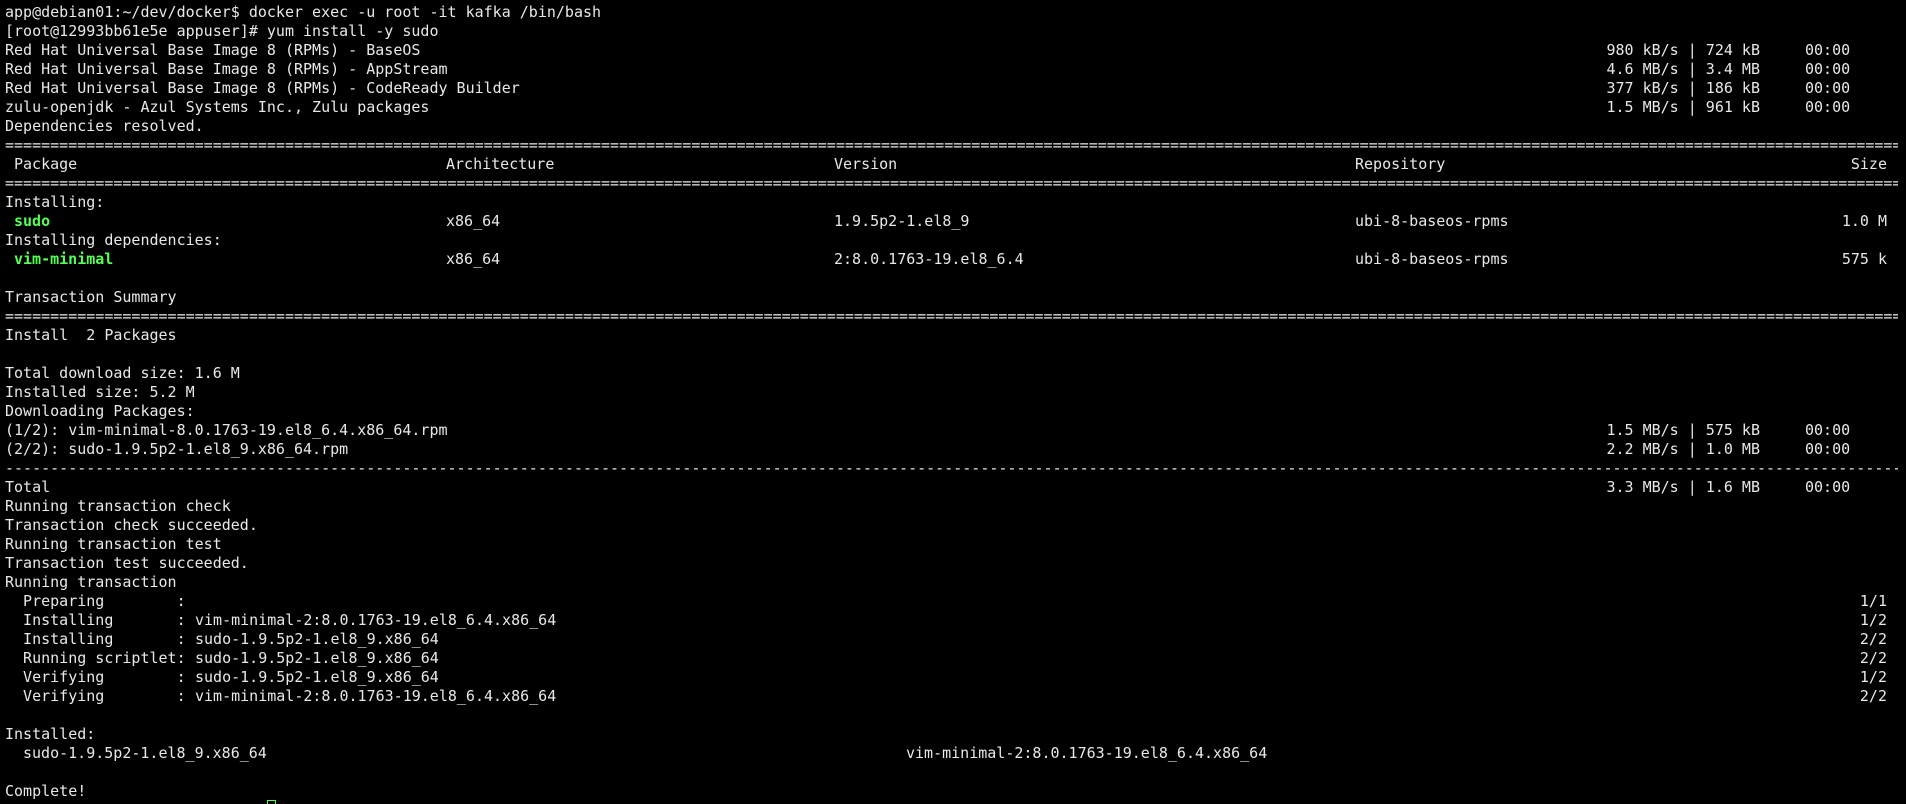 This screenshot has width=1906, height=804. I want to click on installing-deps-label: Installing dependencies:, so click(113, 240).